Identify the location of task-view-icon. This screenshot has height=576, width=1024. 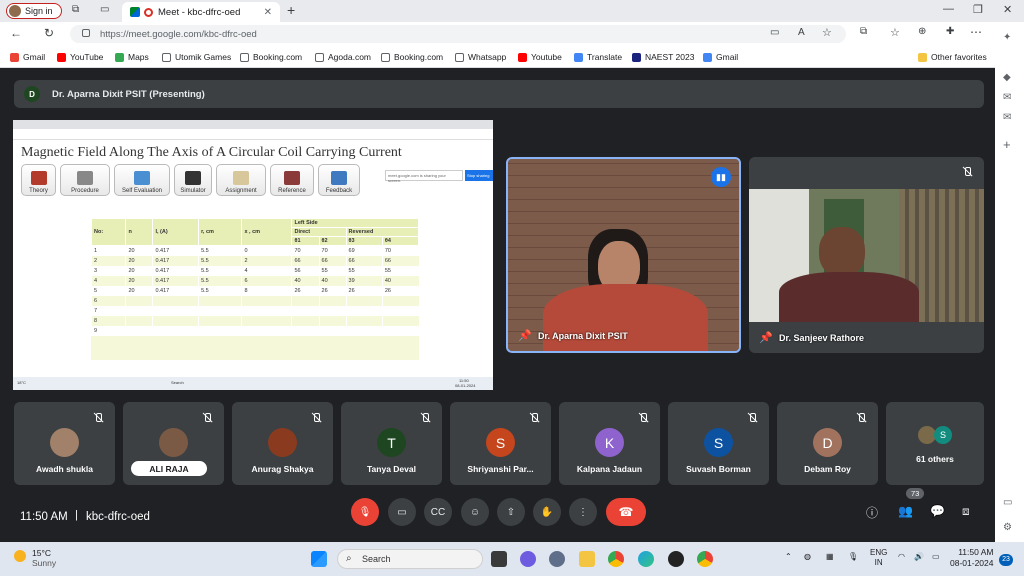
(499, 559).